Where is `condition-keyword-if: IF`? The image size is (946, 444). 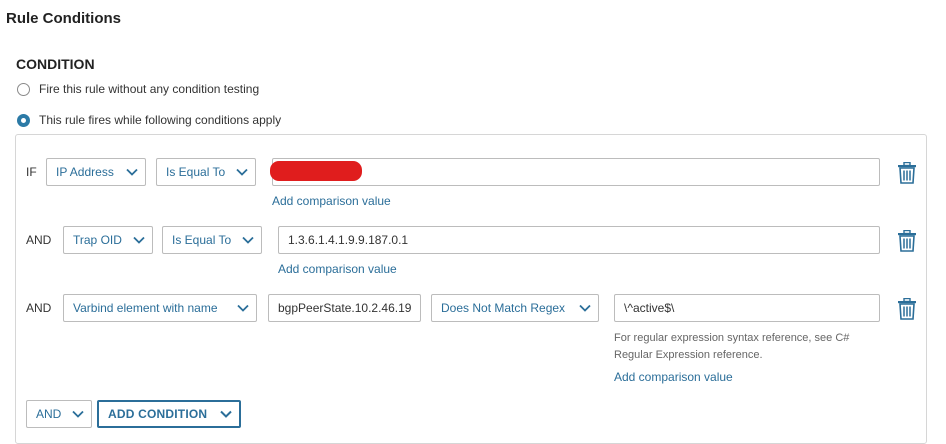 condition-keyword-if: IF is located at coordinates (31, 172).